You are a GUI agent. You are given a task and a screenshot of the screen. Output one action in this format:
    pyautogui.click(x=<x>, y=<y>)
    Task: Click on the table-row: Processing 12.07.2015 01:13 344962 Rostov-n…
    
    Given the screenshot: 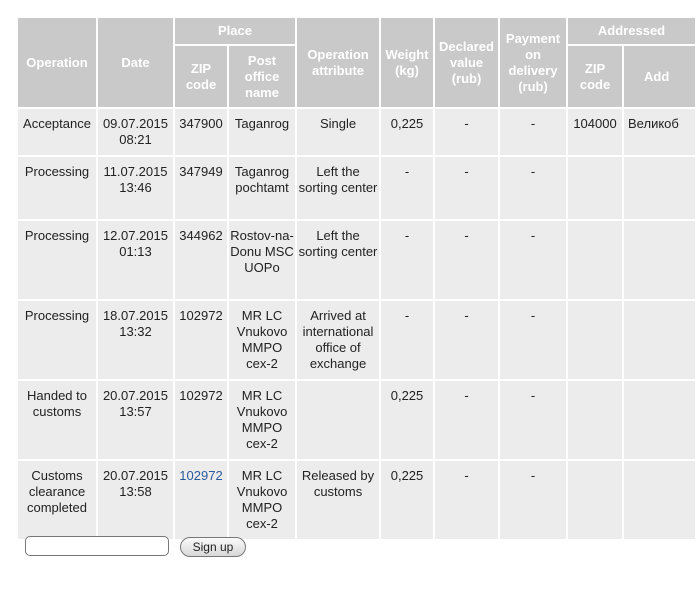 What is the action you would take?
    pyautogui.click(x=357, y=260)
    